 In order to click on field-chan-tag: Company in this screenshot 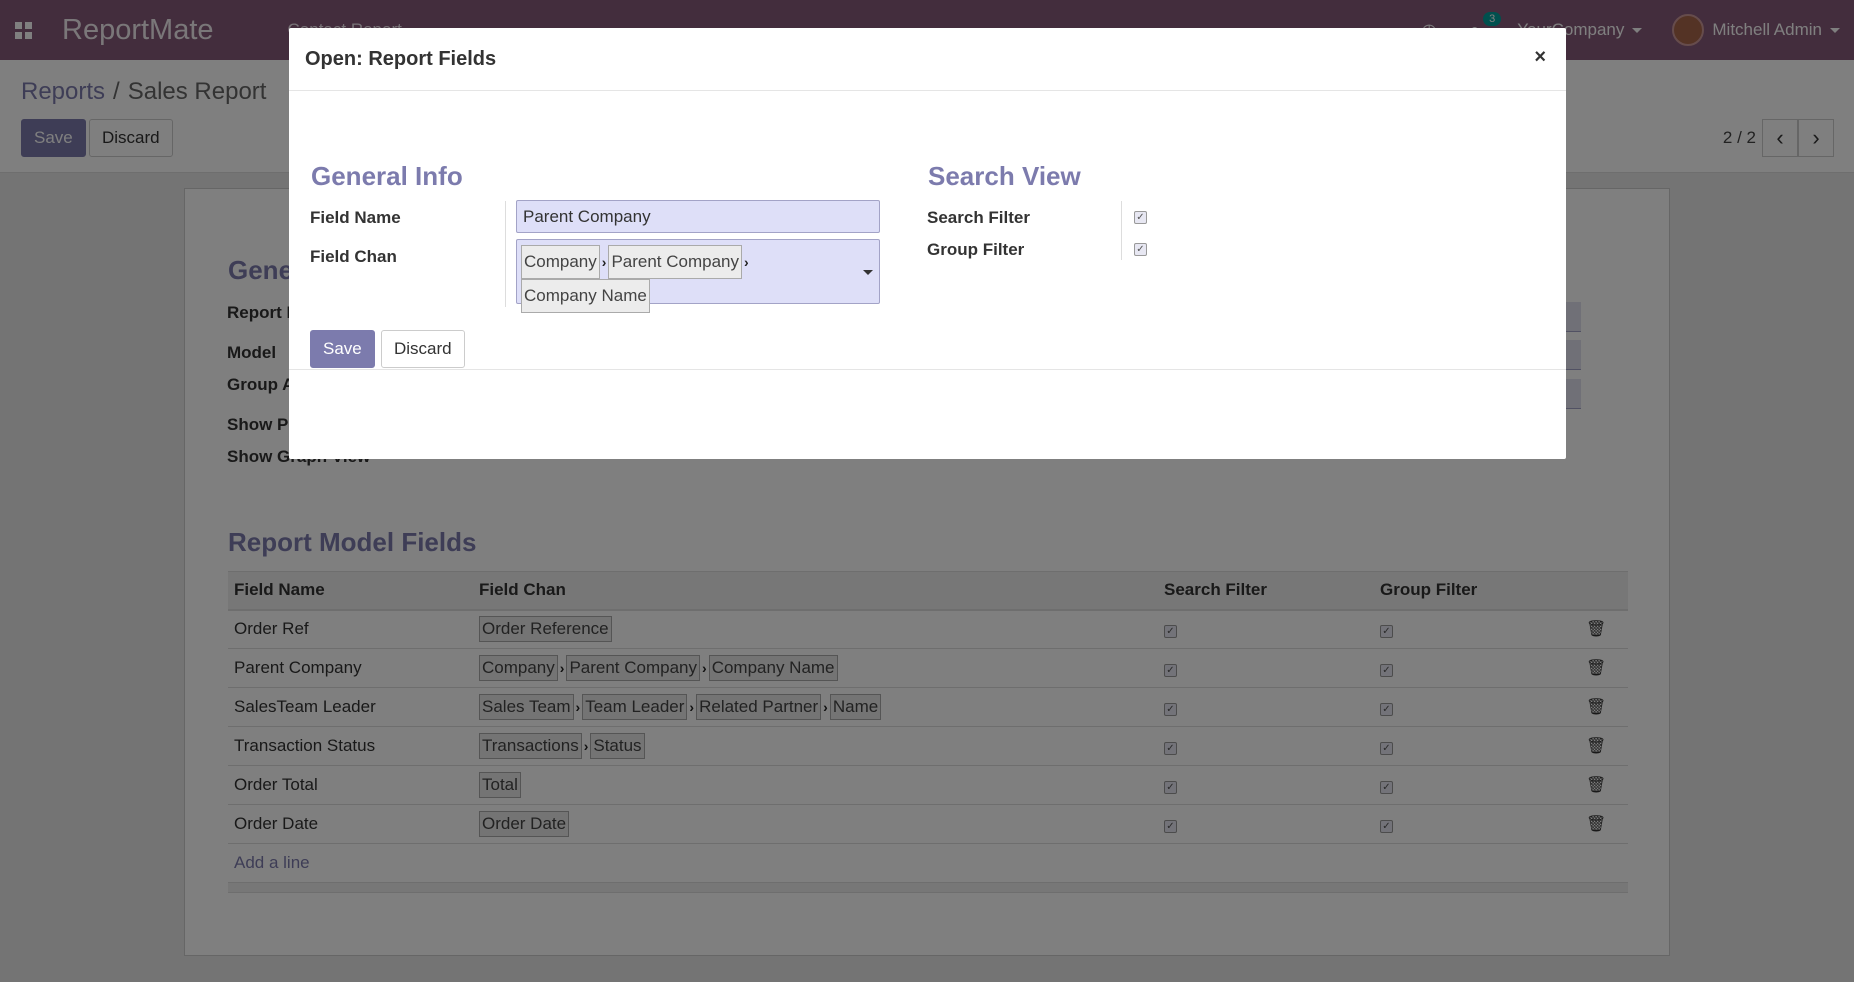, I will do `click(560, 262)`.